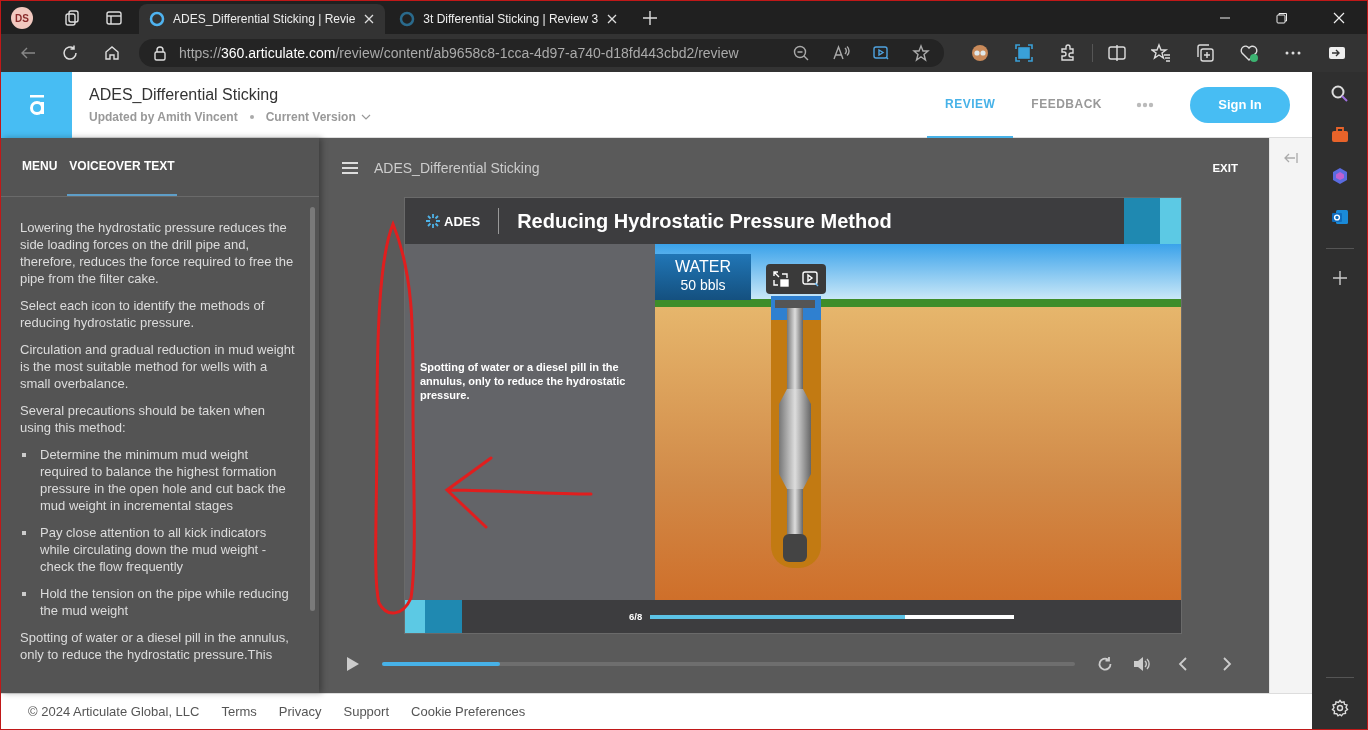  What do you see at coordinates (980, 53) in the screenshot?
I see `face-extension-icon` at bounding box center [980, 53].